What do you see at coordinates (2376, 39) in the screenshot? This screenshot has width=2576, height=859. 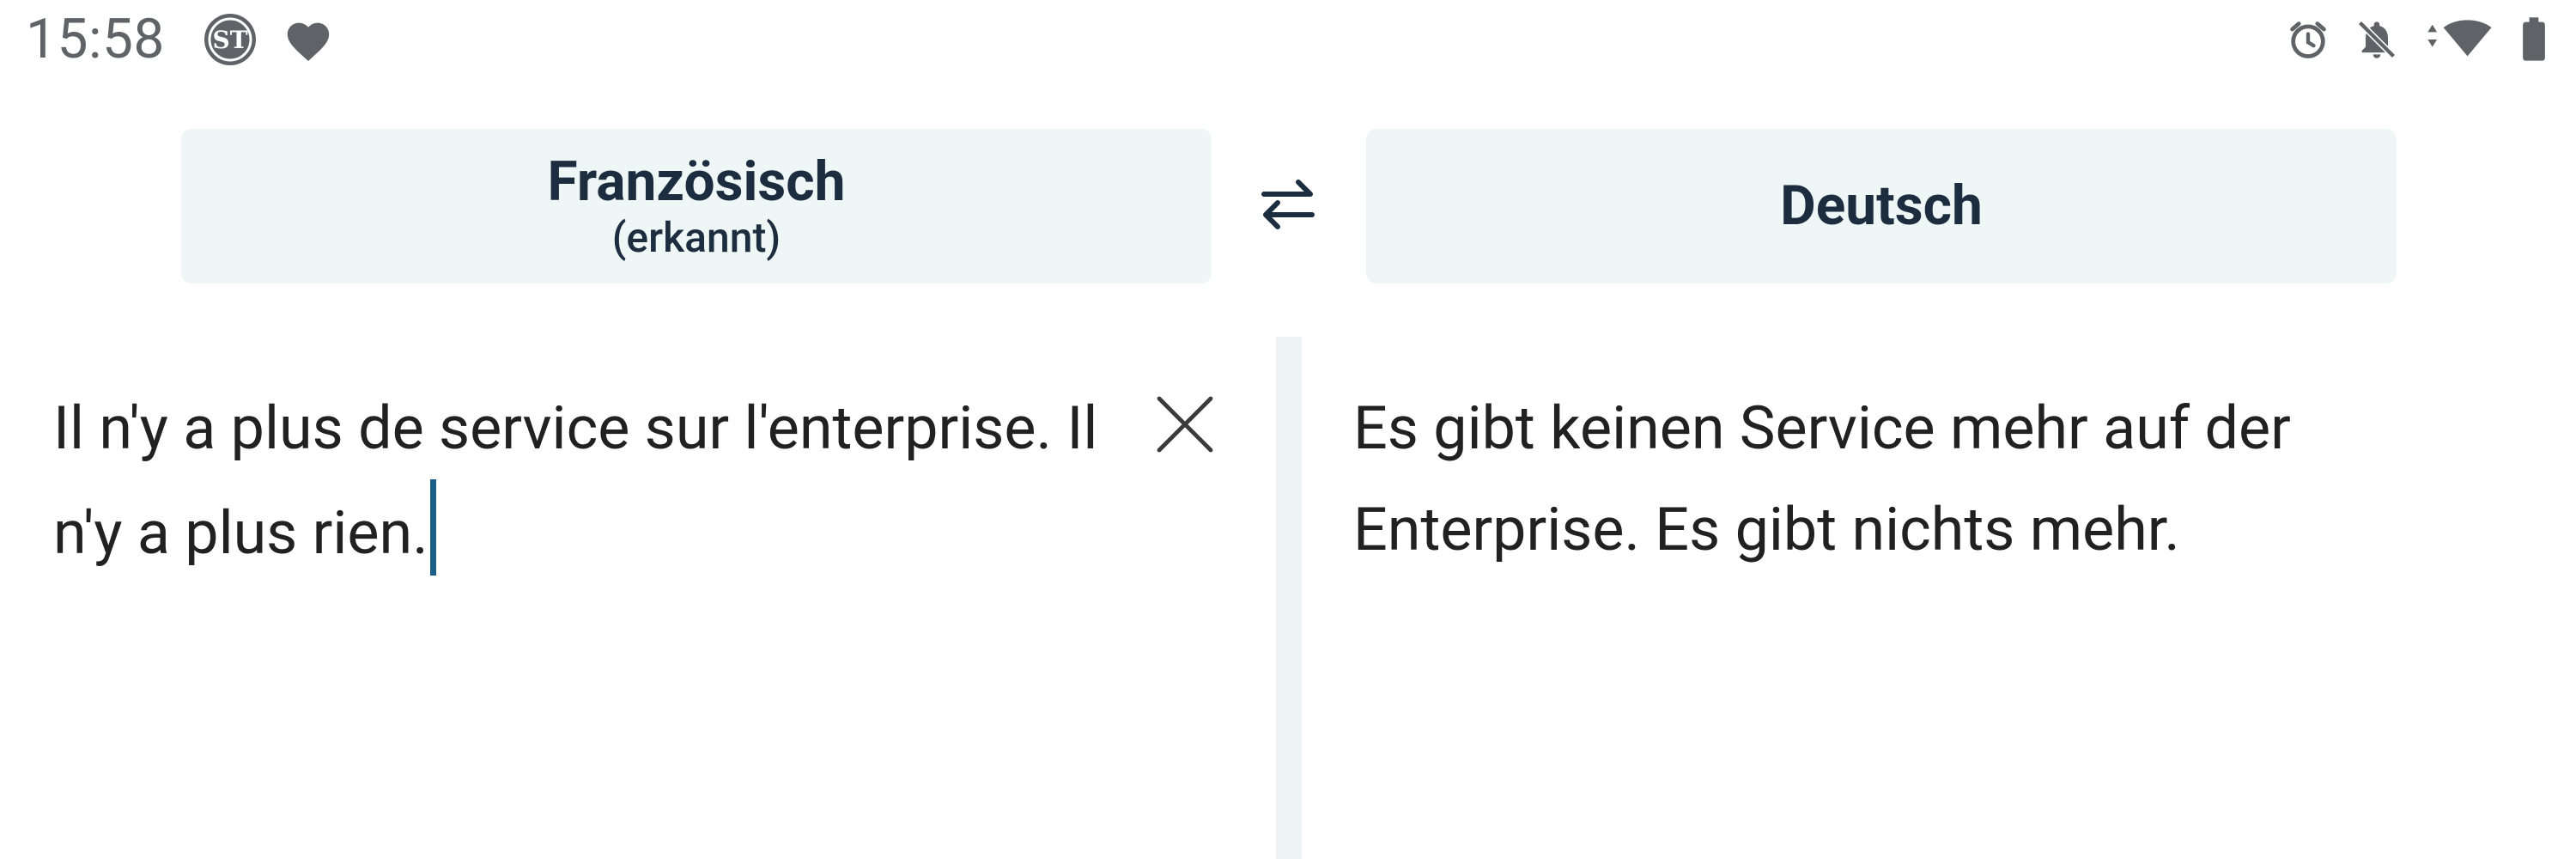 I see `notifications-off-icon` at bounding box center [2376, 39].